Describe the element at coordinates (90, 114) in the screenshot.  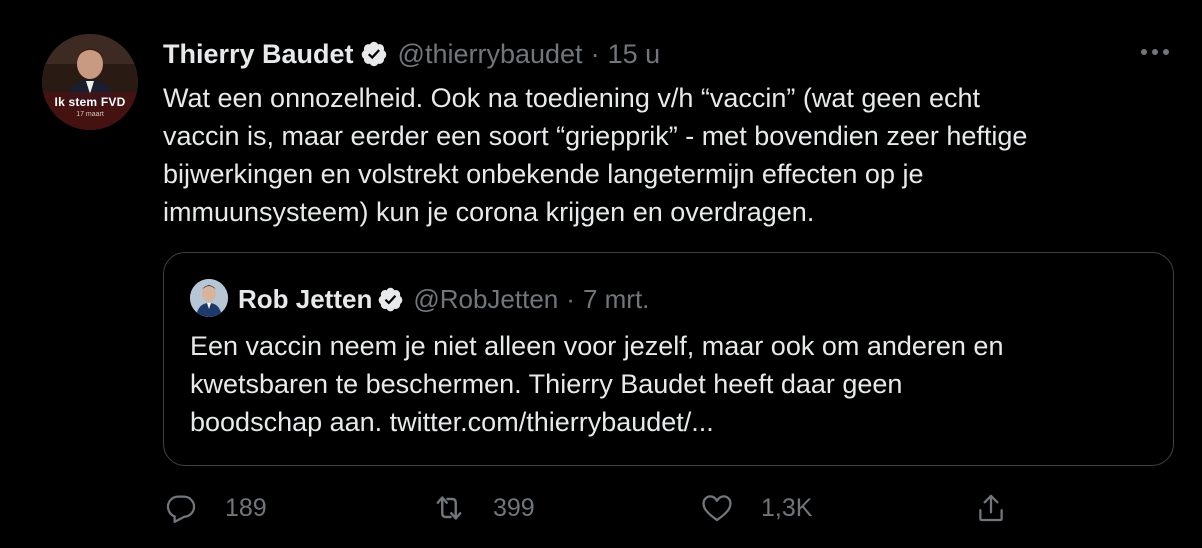
I see `avatar-badge-subtext: 17 maart` at that location.